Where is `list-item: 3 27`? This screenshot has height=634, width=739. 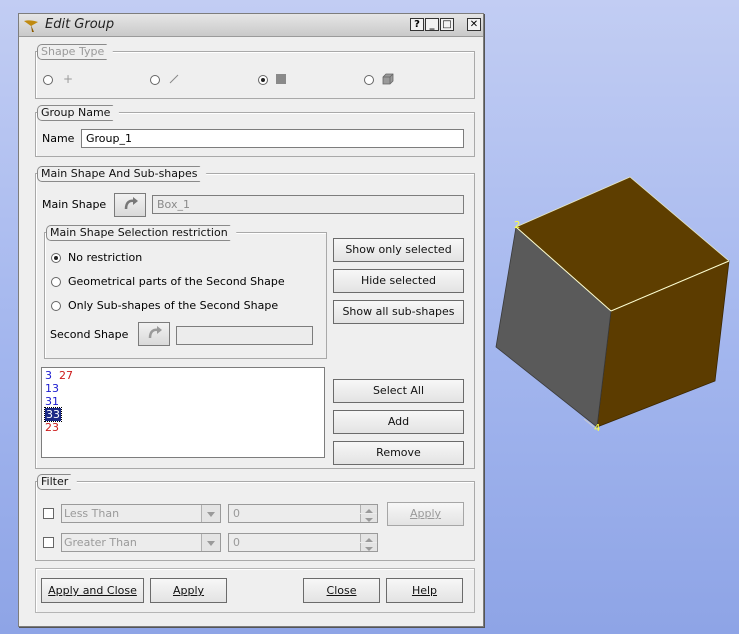 list-item: 3 27 is located at coordinates (183, 375).